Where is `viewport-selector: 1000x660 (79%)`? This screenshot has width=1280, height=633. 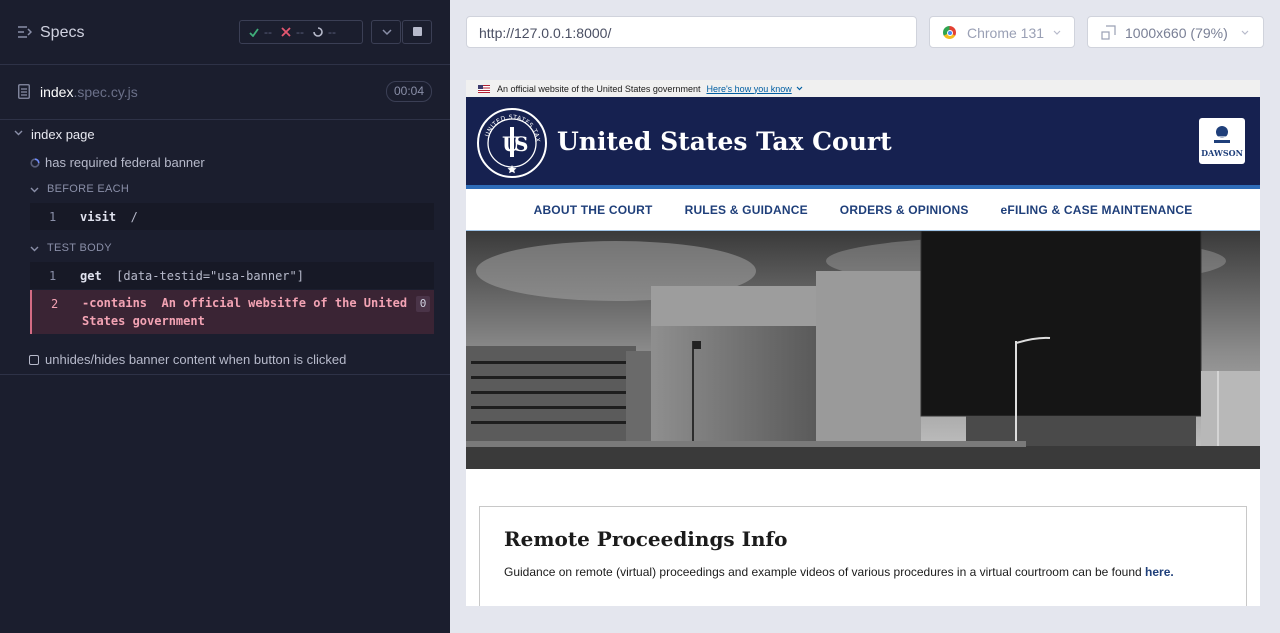 viewport-selector: 1000x660 (79%) is located at coordinates (1175, 32).